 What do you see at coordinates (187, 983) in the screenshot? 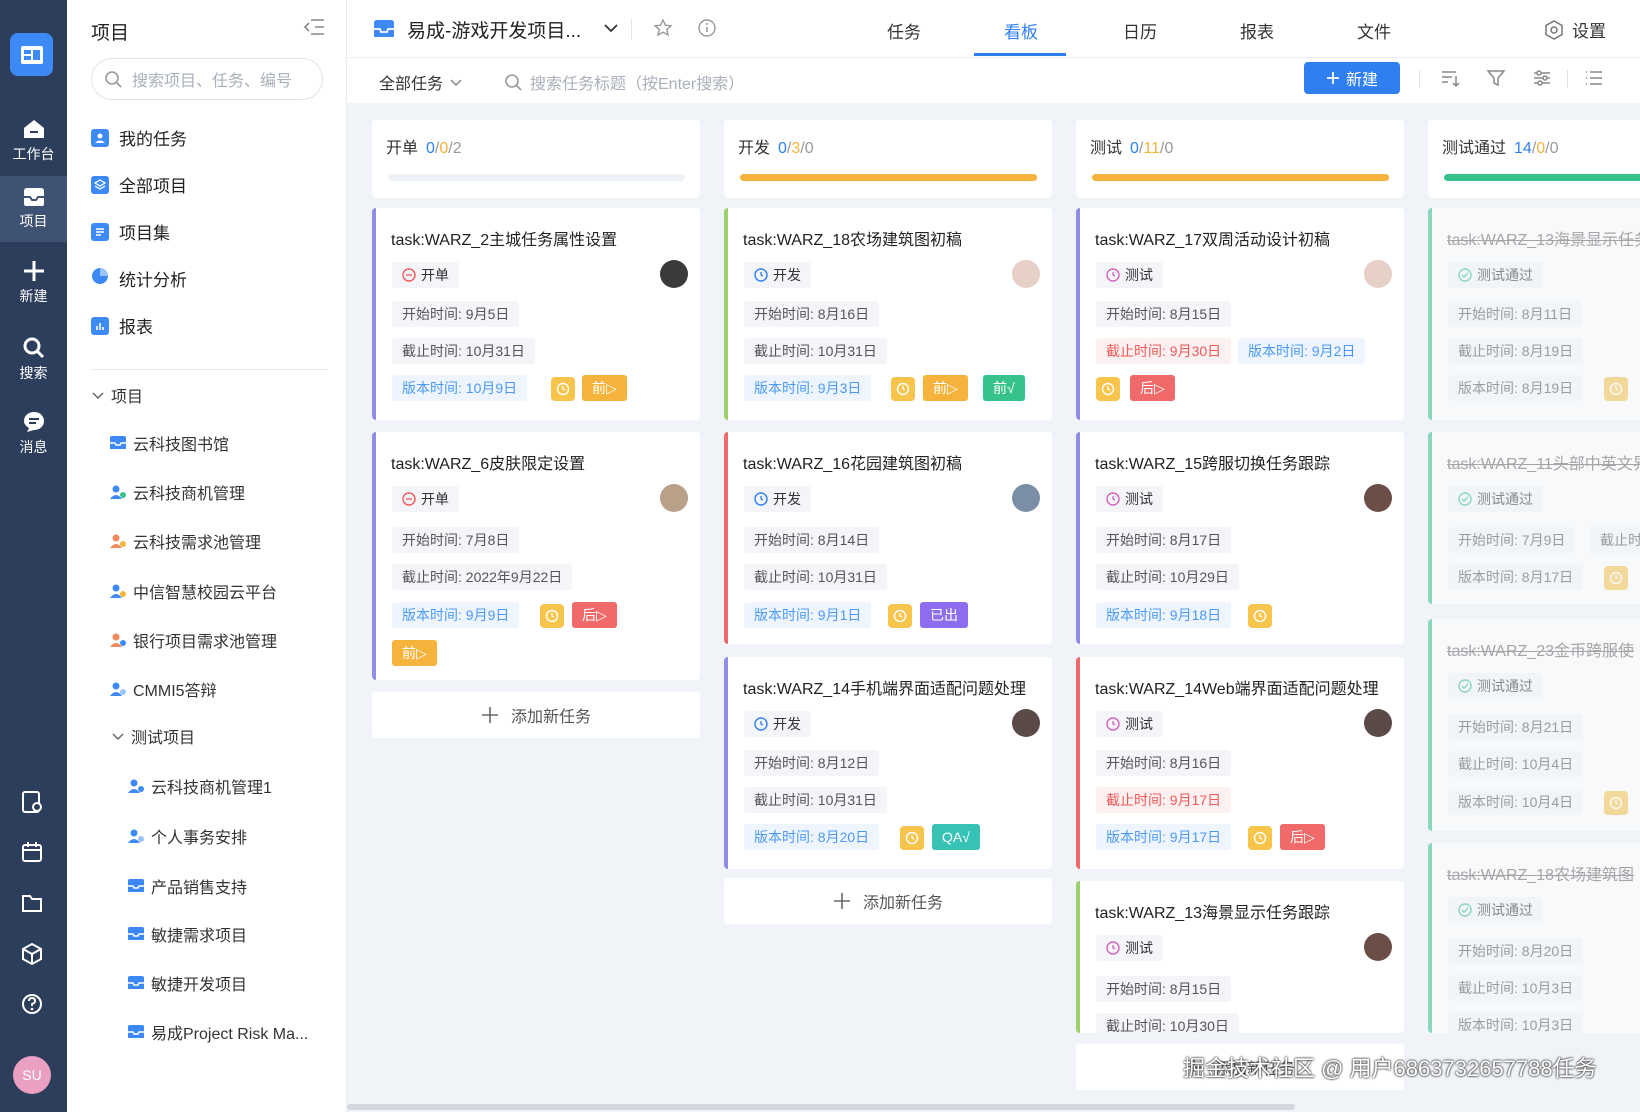
I see `tree-project-item: 敏捷开发项目` at bounding box center [187, 983].